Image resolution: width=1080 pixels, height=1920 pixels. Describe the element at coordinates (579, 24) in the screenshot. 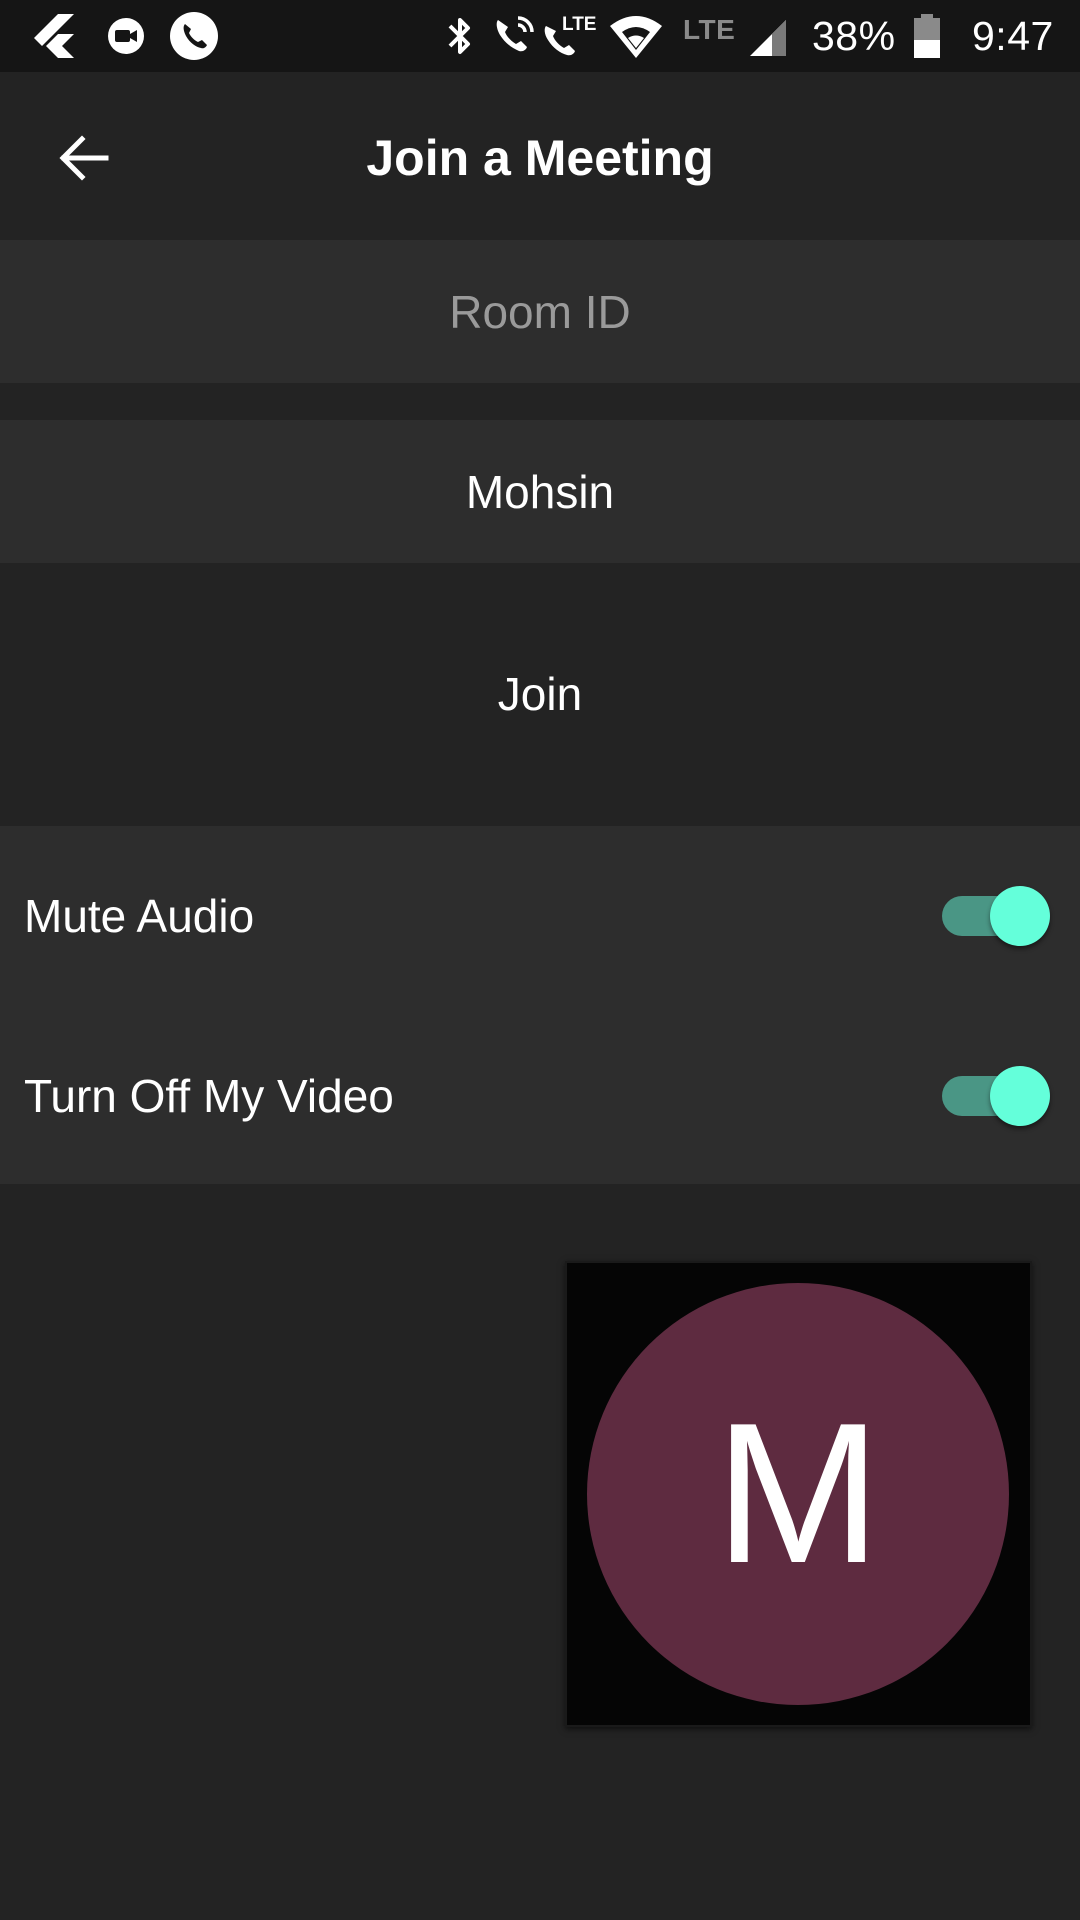

I see `svg-text: LTE` at that location.